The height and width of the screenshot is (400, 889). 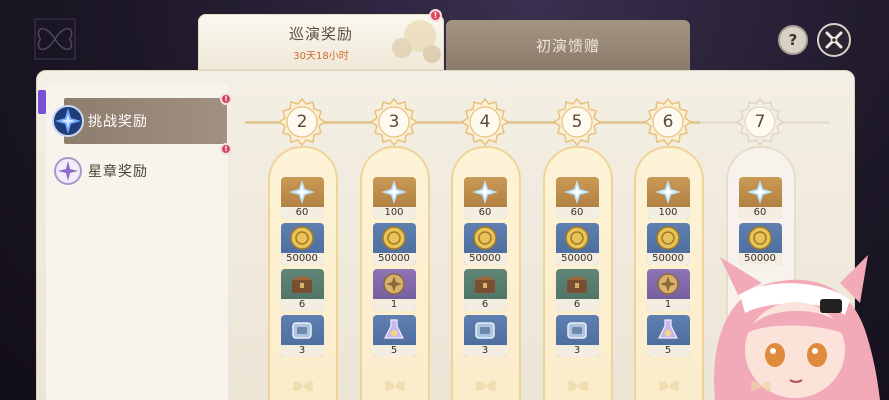 I want to click on day-badge: 6, so click(x=668, y=122).